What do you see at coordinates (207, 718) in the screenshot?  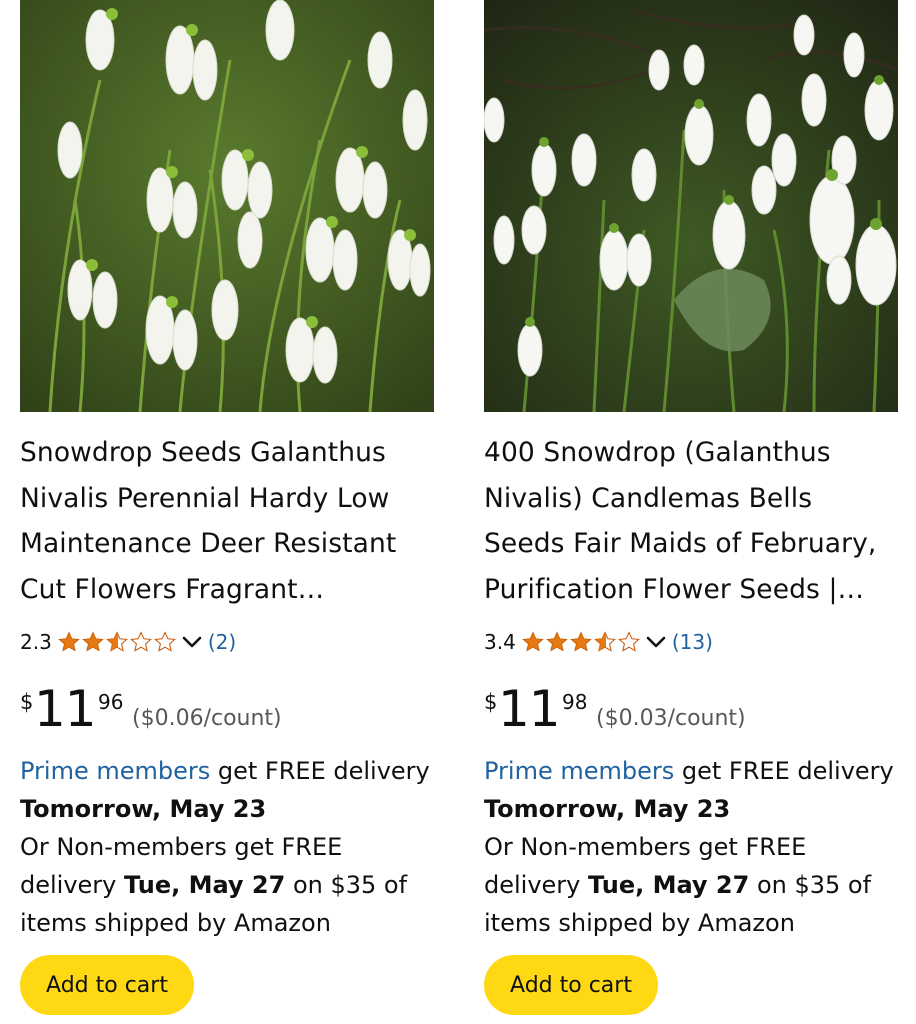 I see `unit-price: ($0.06/count)` at bounding box center [207, 718].